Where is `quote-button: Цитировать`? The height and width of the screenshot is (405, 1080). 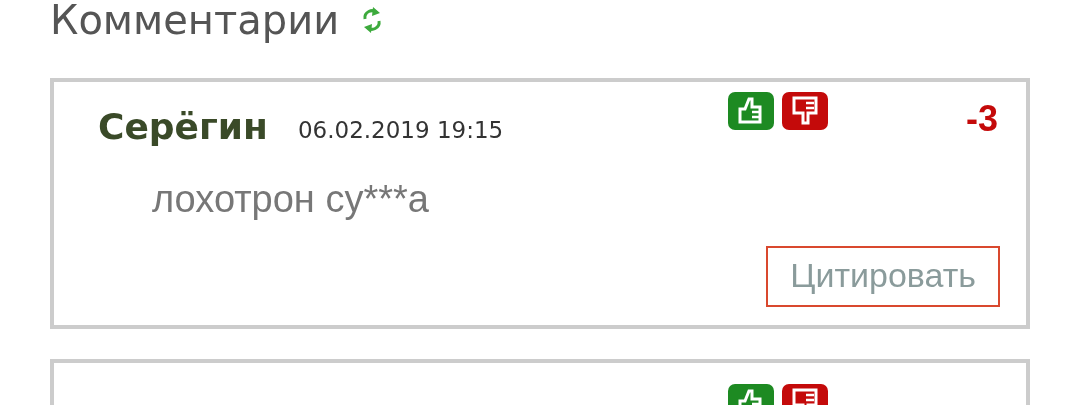 quote-button: Цитировать is located at coordinates (883, 276).